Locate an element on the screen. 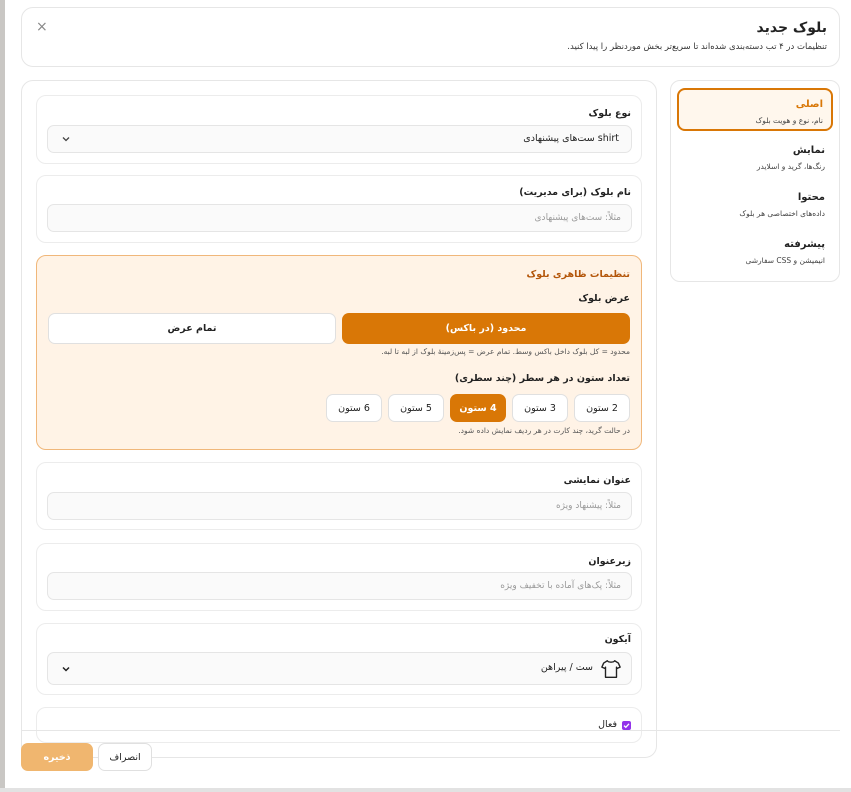 The image size is (851, 792). icon-label: آیکون is located at coordinates (617, 639).